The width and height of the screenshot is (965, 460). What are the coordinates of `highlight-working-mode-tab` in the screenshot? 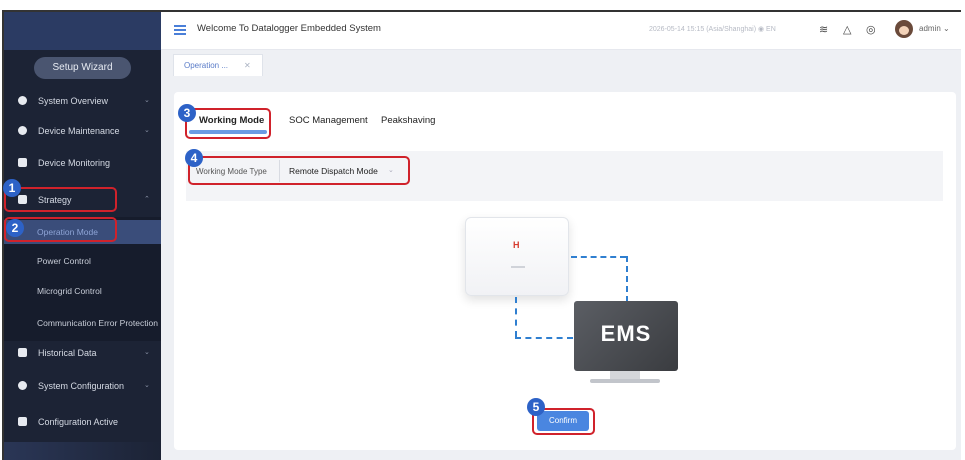 It's located at (228, 123).